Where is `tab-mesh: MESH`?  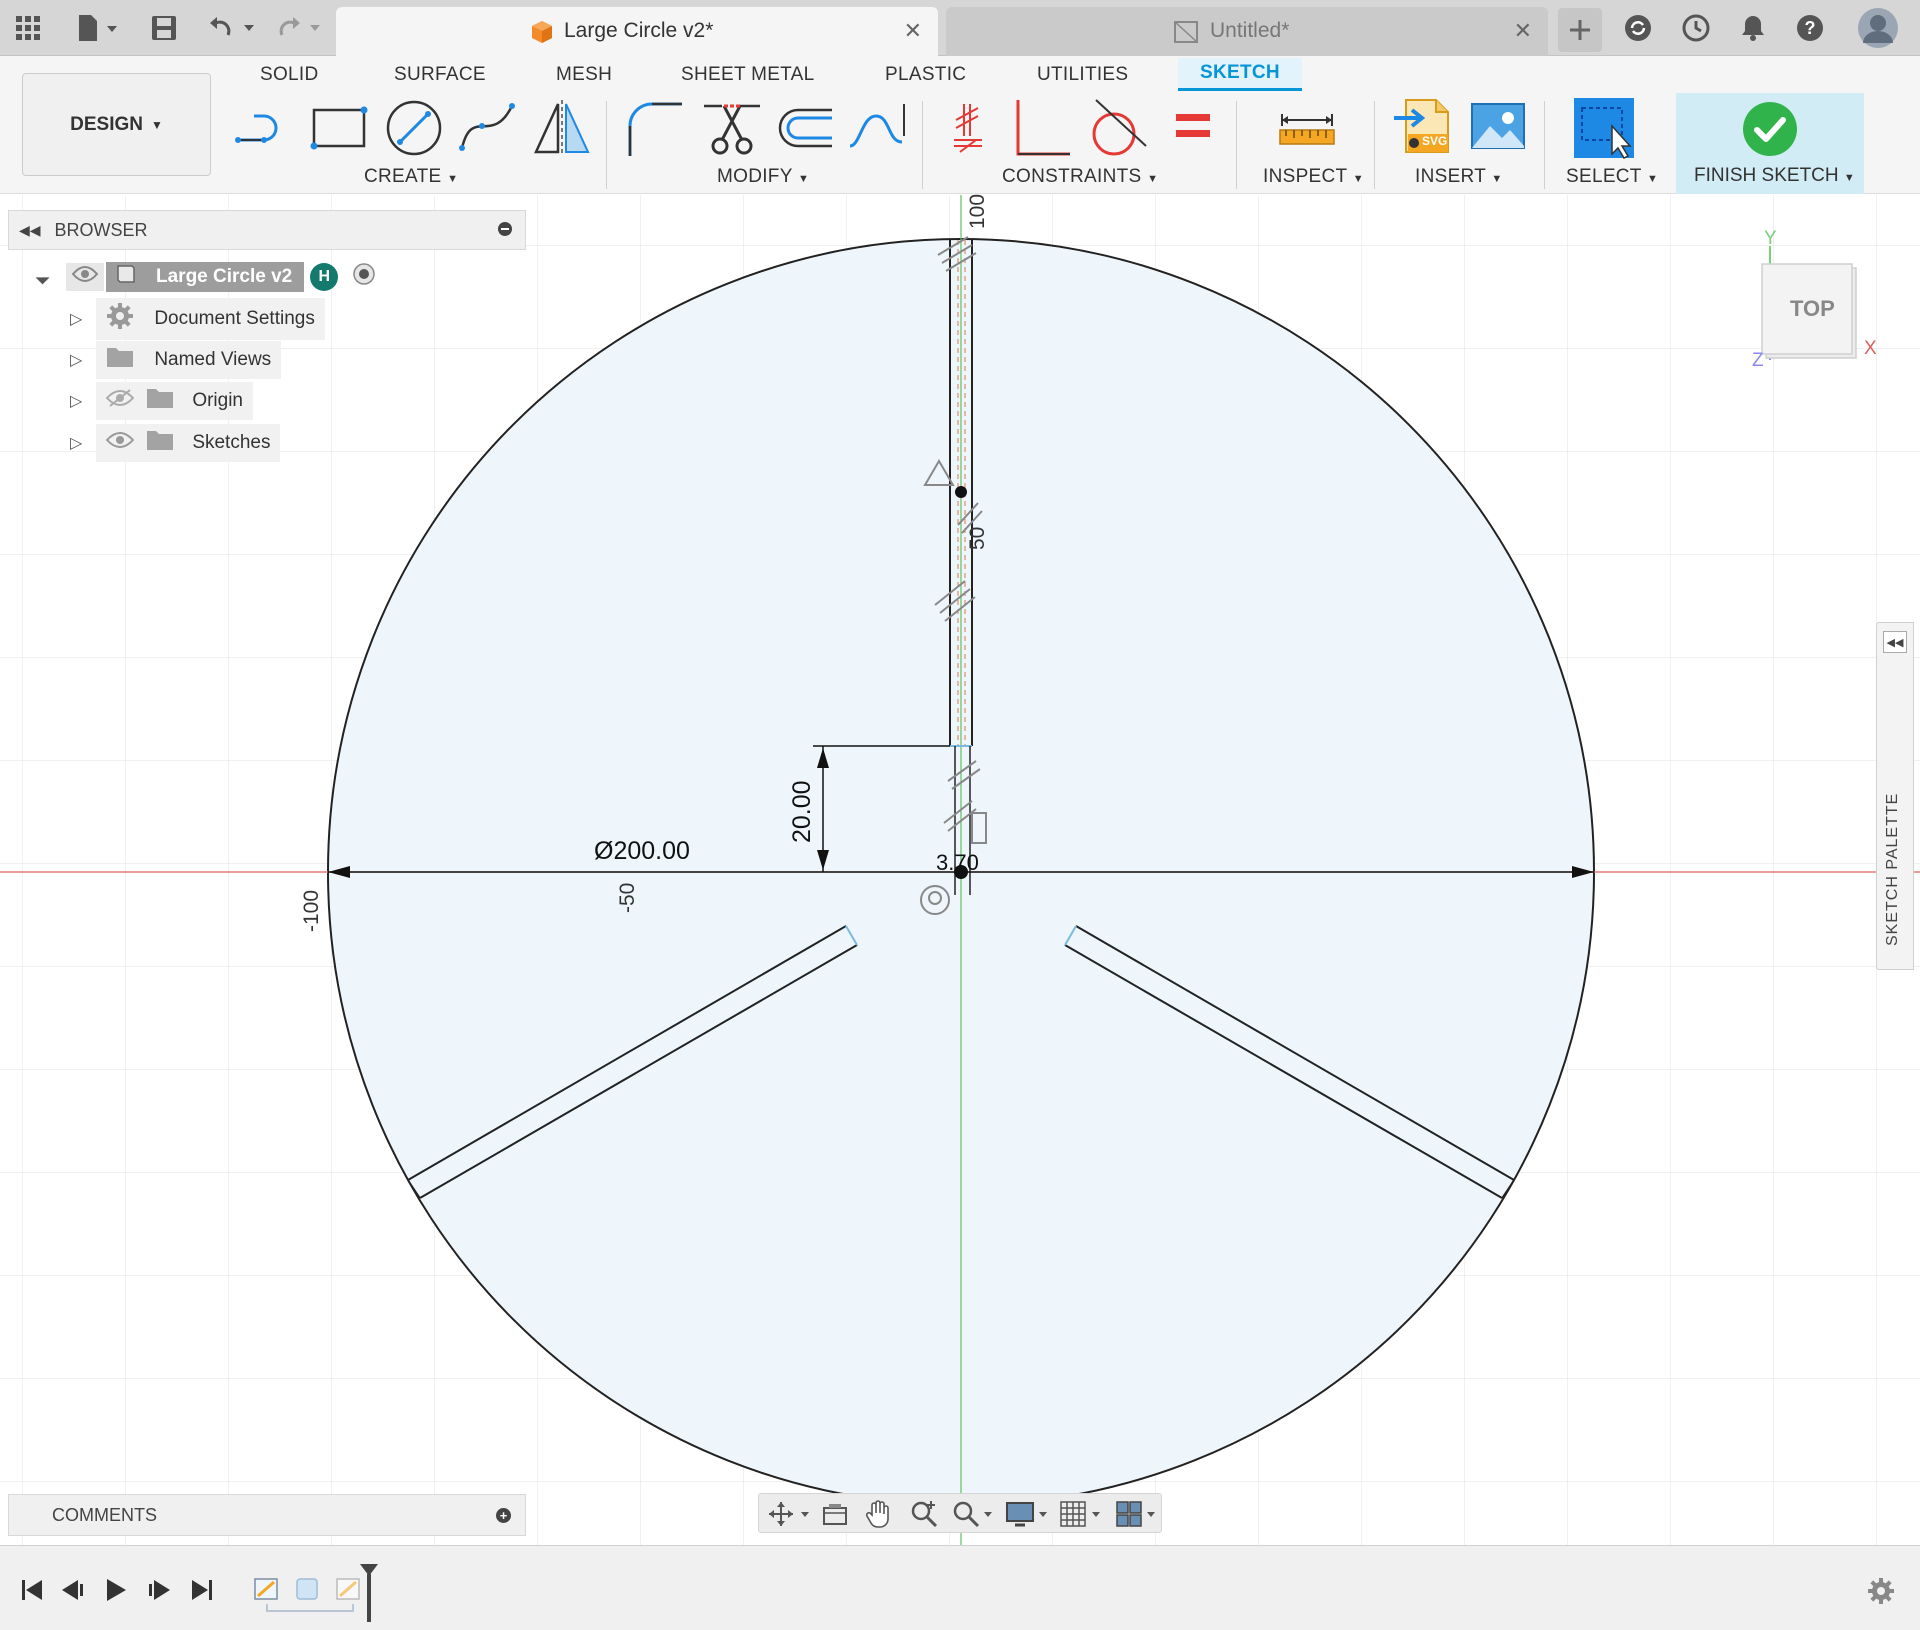
tab-mesh: MESH is located at coordinates (584, 75).